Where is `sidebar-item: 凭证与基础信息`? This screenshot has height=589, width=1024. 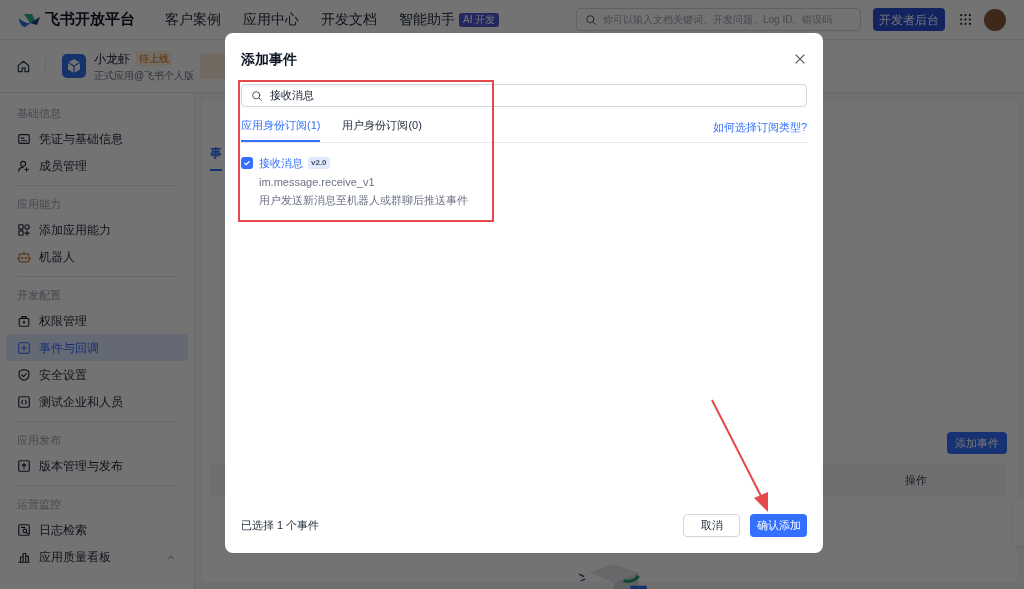
sidebar-item: 凭证与基础信息 is located at coordinates (97, 138).